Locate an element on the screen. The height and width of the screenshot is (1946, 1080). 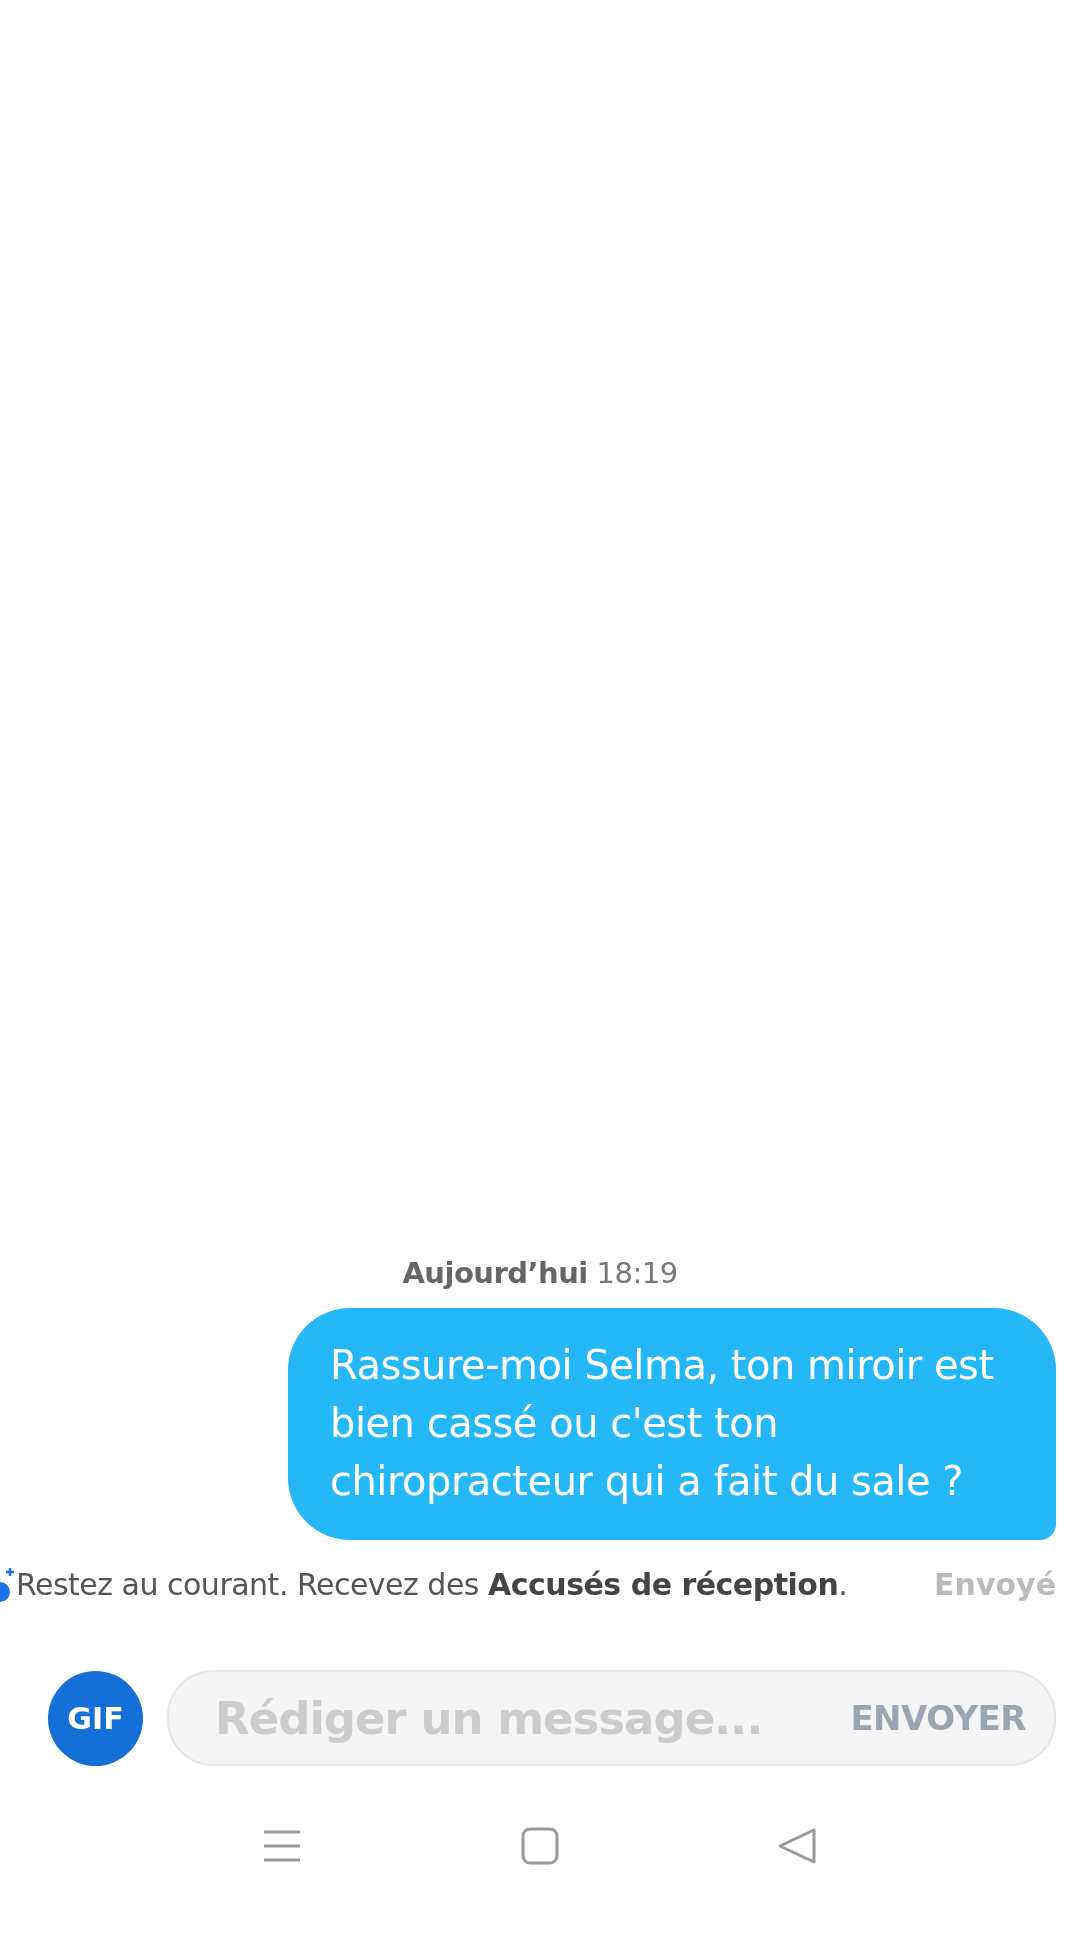
receipt-promo-text: Restez au courant. Recevez des Accusés de réception. is located at coordinates (432, 1584).